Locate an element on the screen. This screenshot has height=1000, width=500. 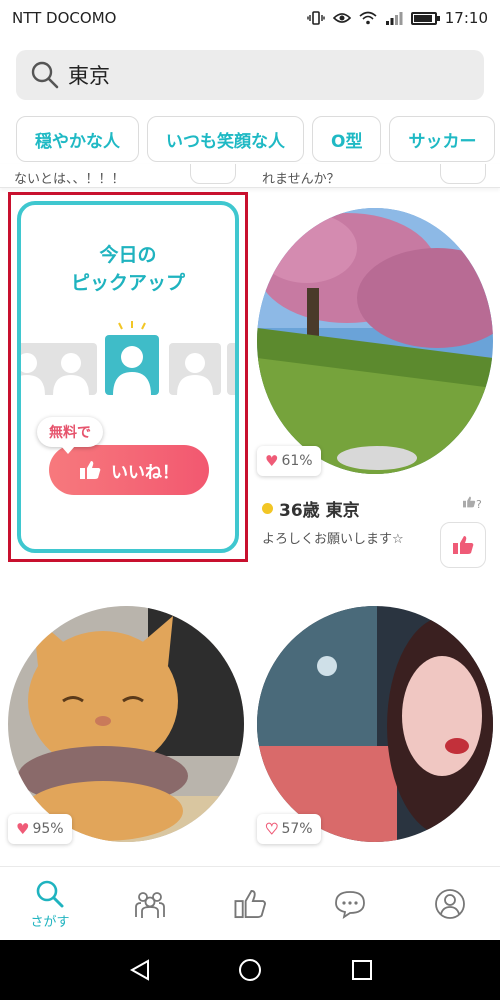
clock: 17:10 is located at coordinates (466, 18).